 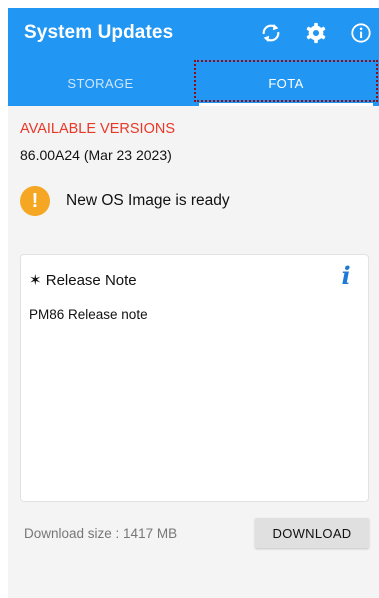 What do you see at coordinates (88, 314) in the screenshot?
I see `release-note-body: PM86 Release note` at bounding box center [88, 314].